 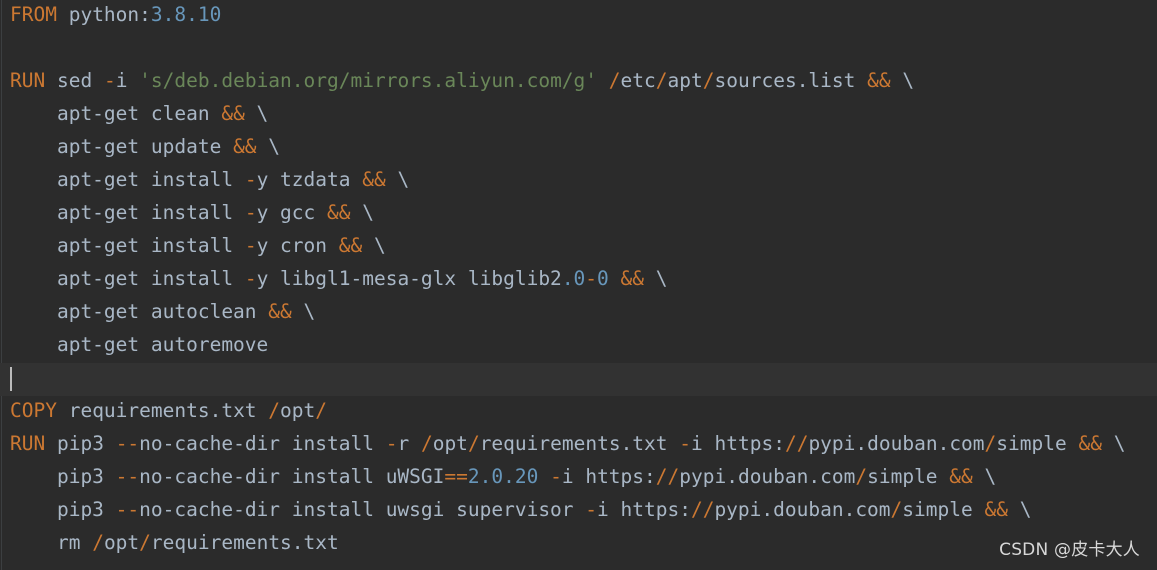 I want to click on code-token: y cron, so click(x=297, y=245).